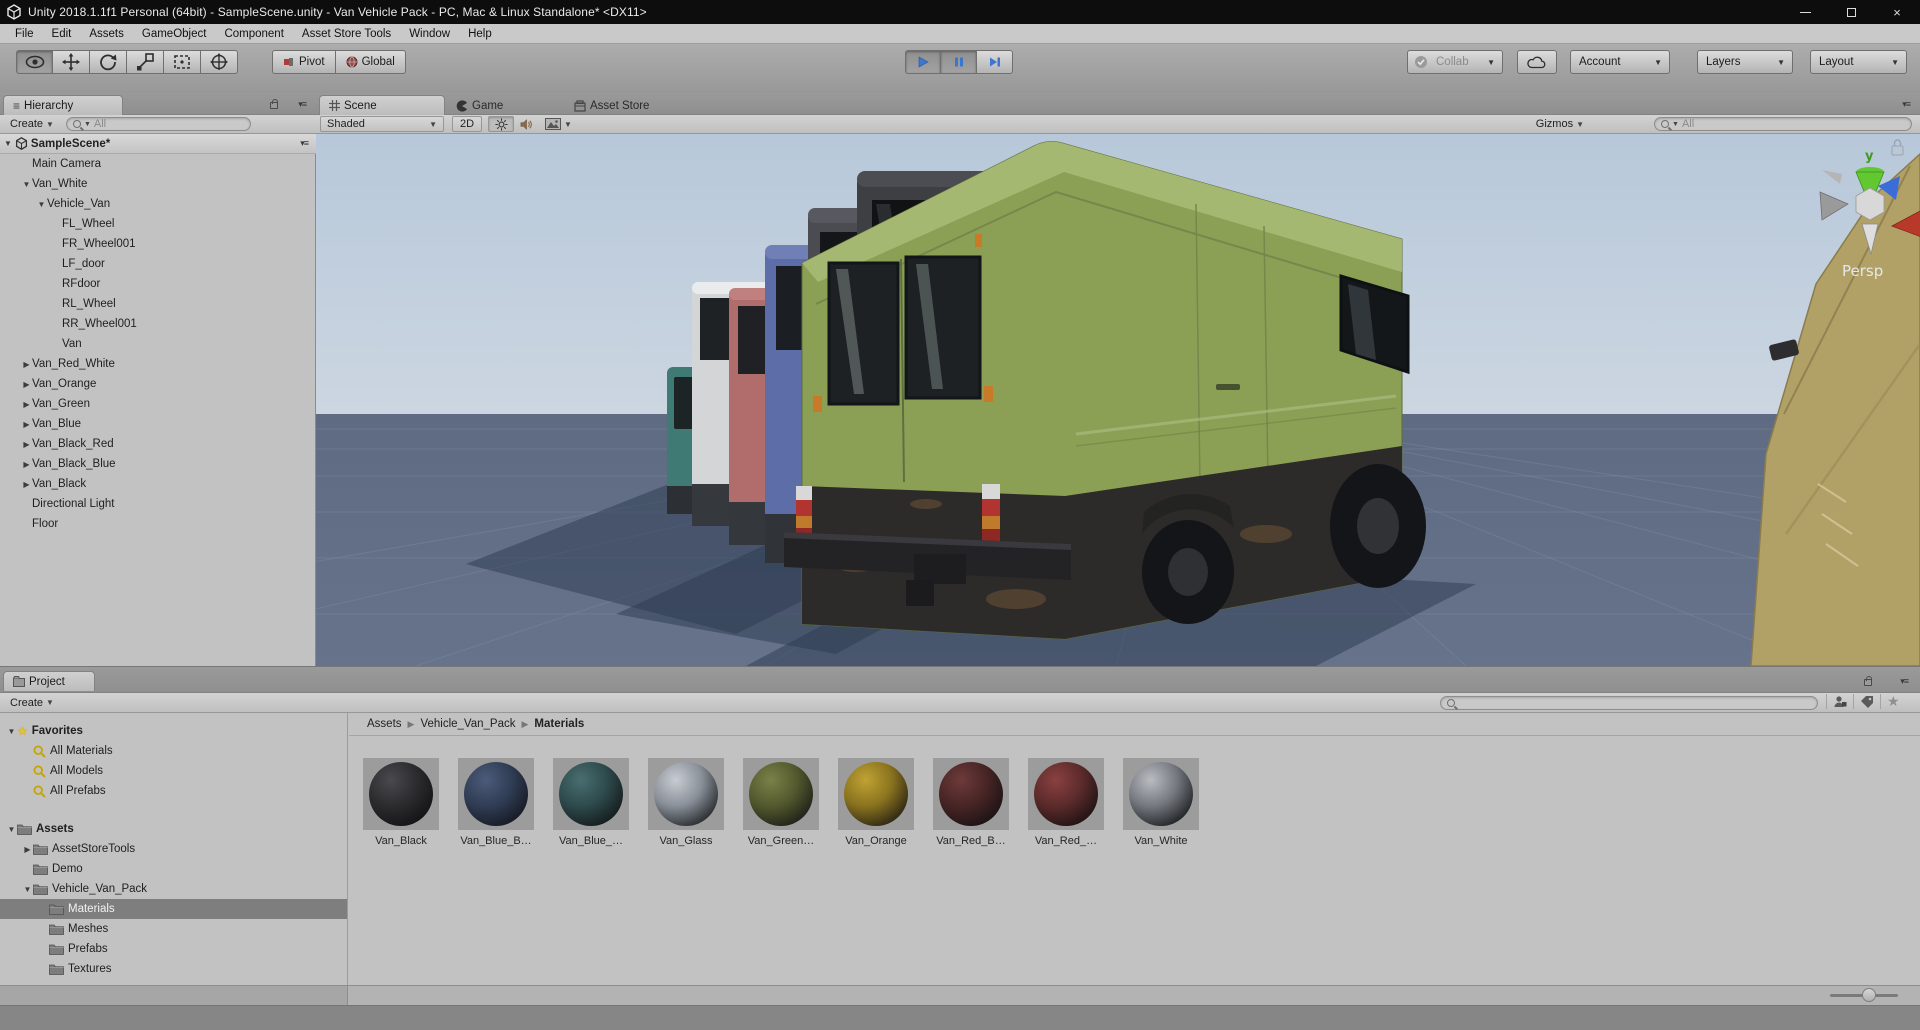  Describe the element at coordinates (923, 62) in the screenshot. I see `play-button` at that location.